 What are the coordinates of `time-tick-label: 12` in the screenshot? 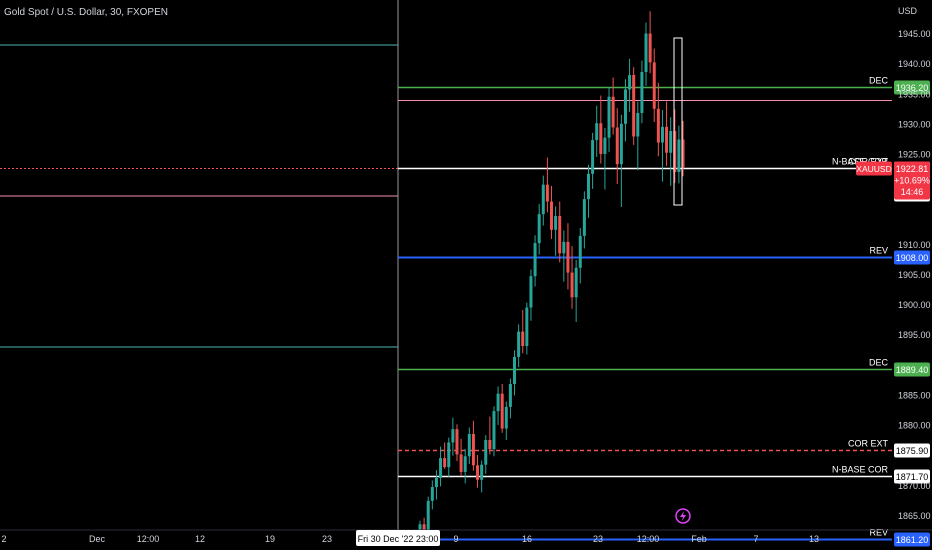 It's located at (200, 539).